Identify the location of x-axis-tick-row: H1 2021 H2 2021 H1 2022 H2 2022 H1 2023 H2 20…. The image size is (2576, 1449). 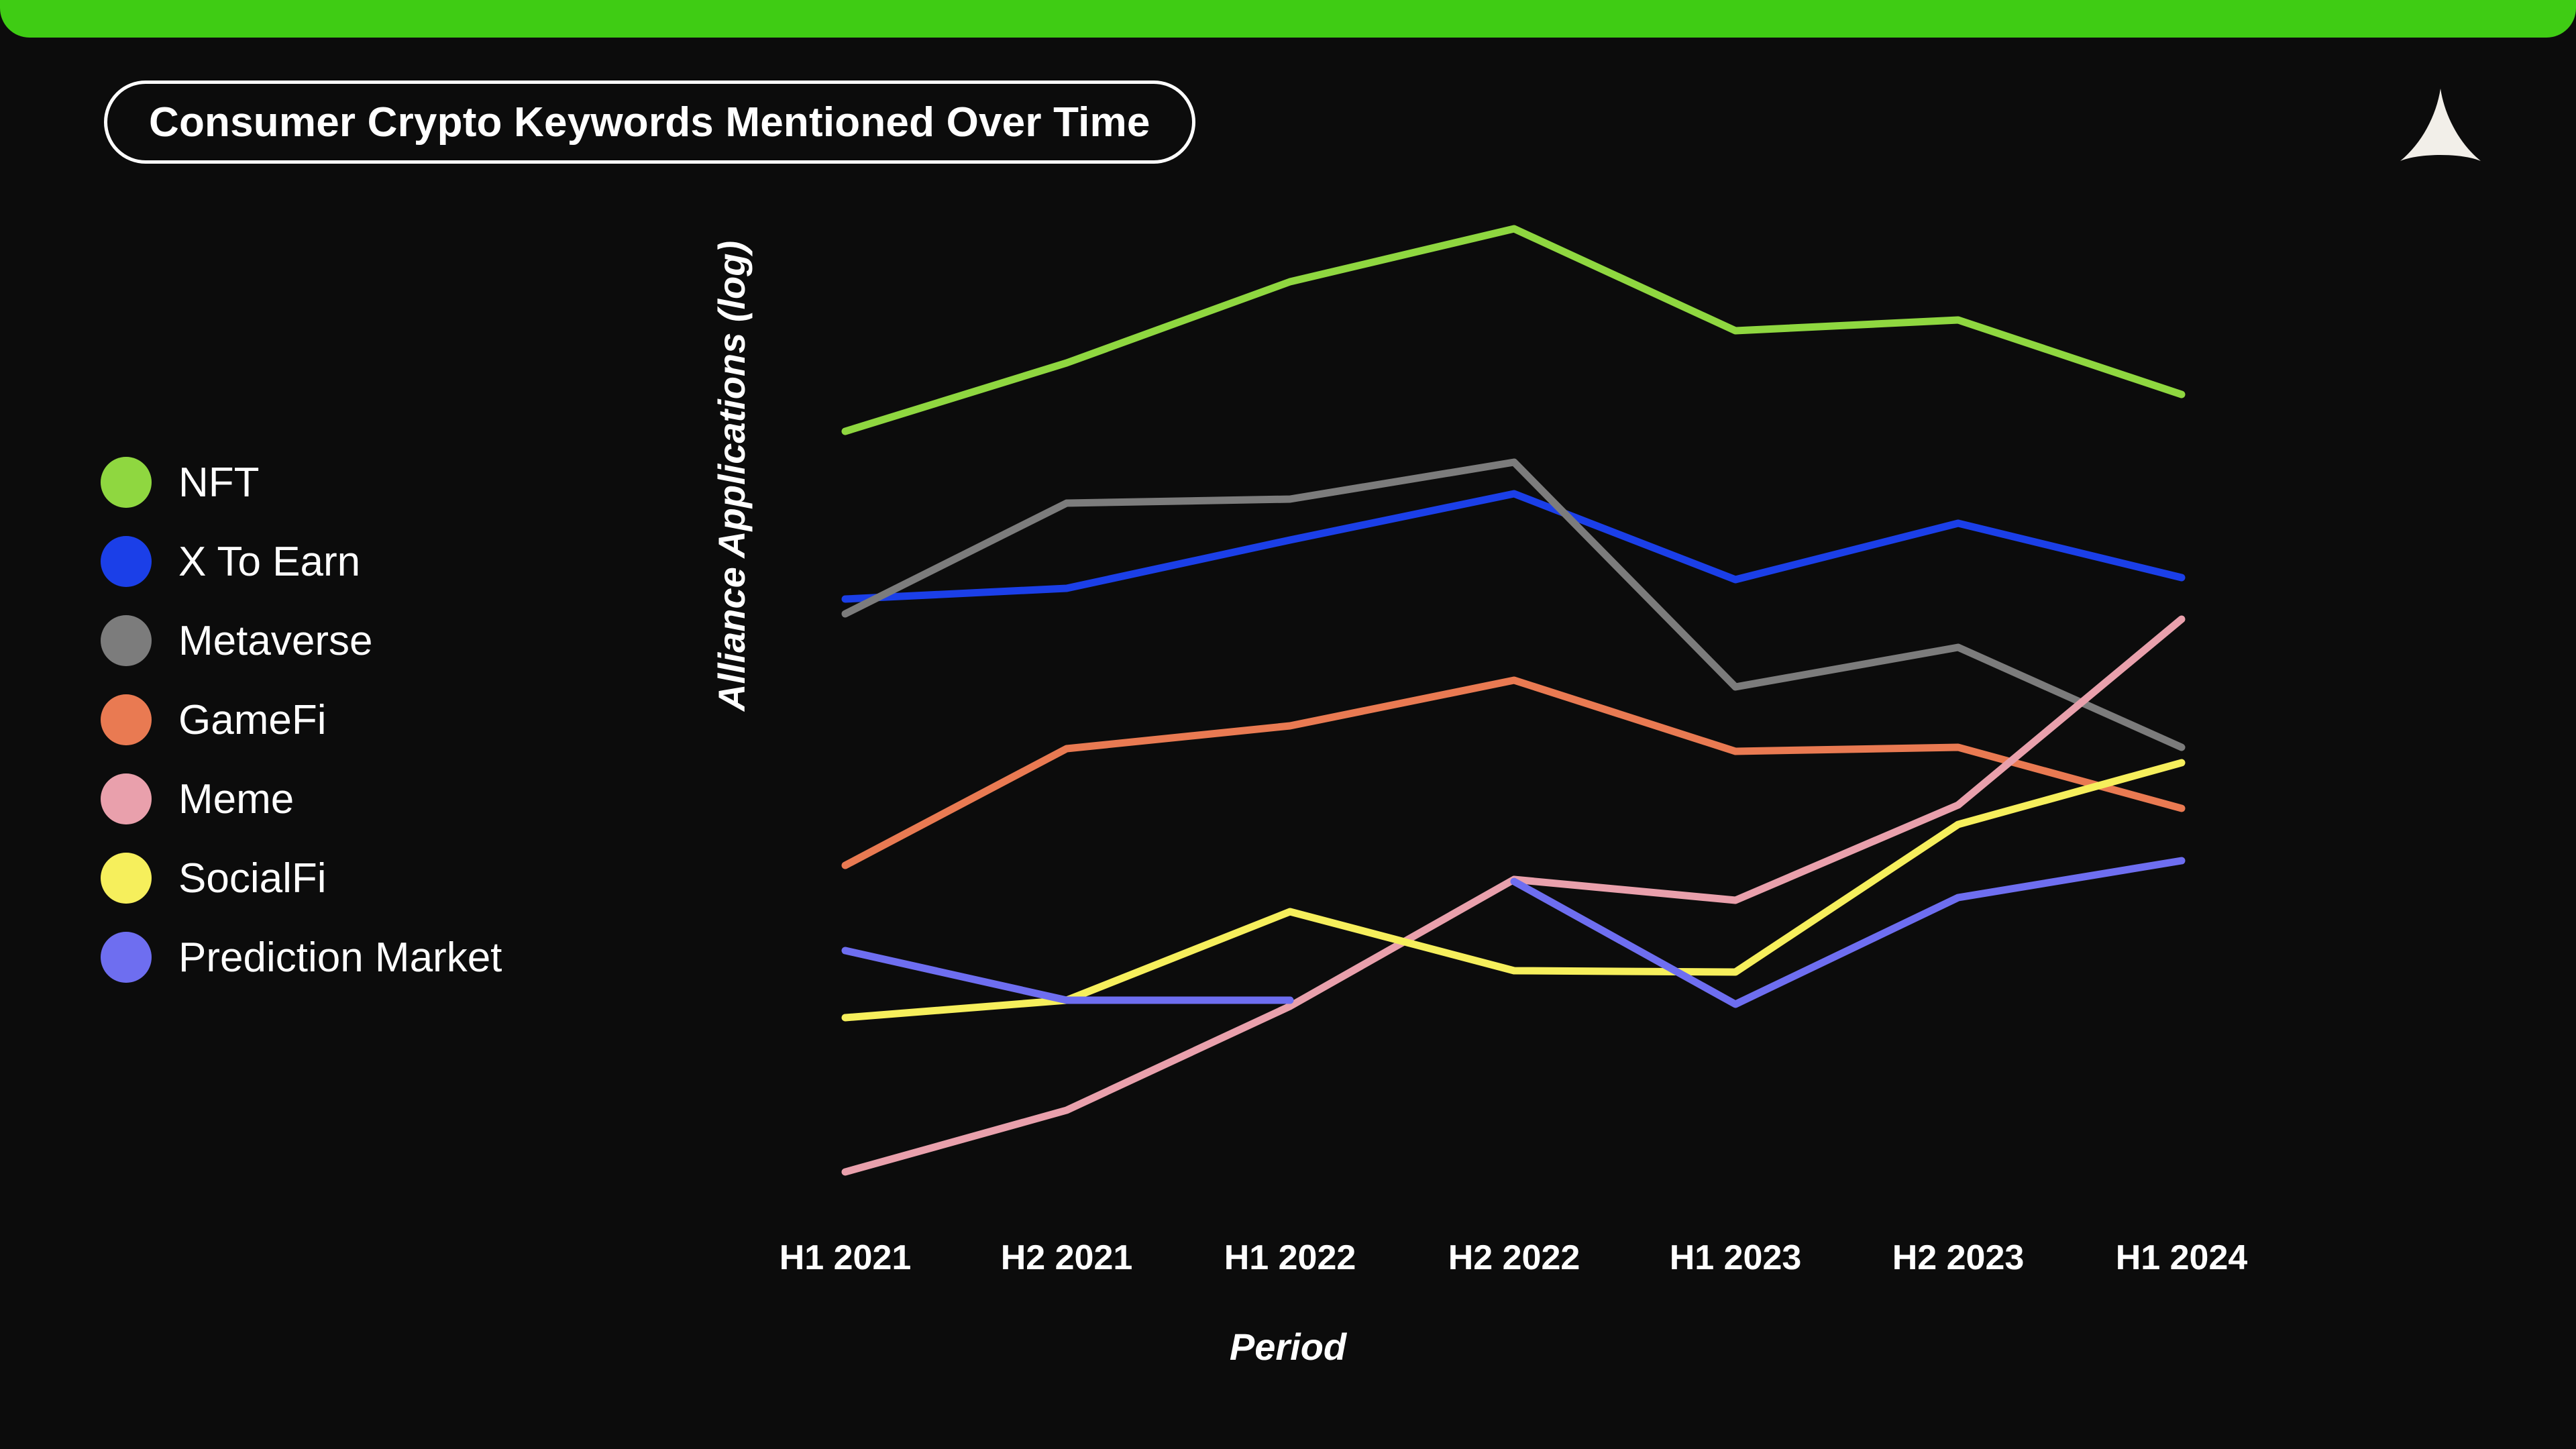
(1288, 1264).